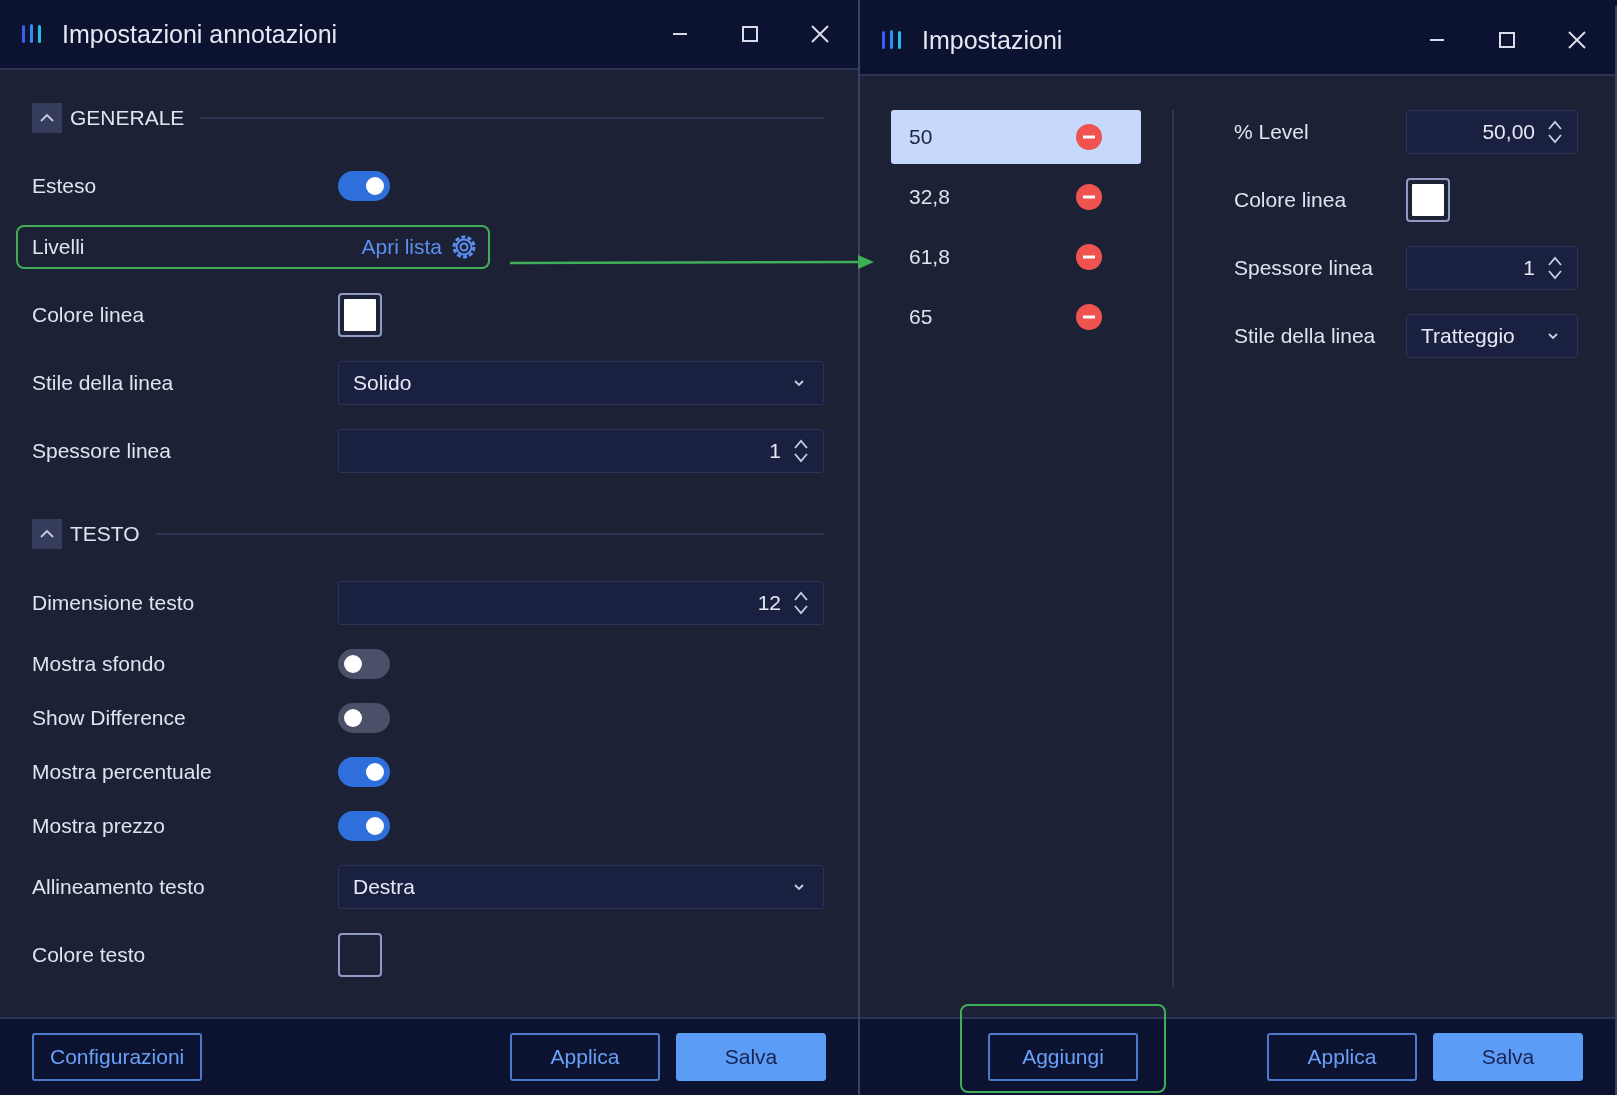  I want to click on dropdown: Tratteggio, so click(1492, 336).